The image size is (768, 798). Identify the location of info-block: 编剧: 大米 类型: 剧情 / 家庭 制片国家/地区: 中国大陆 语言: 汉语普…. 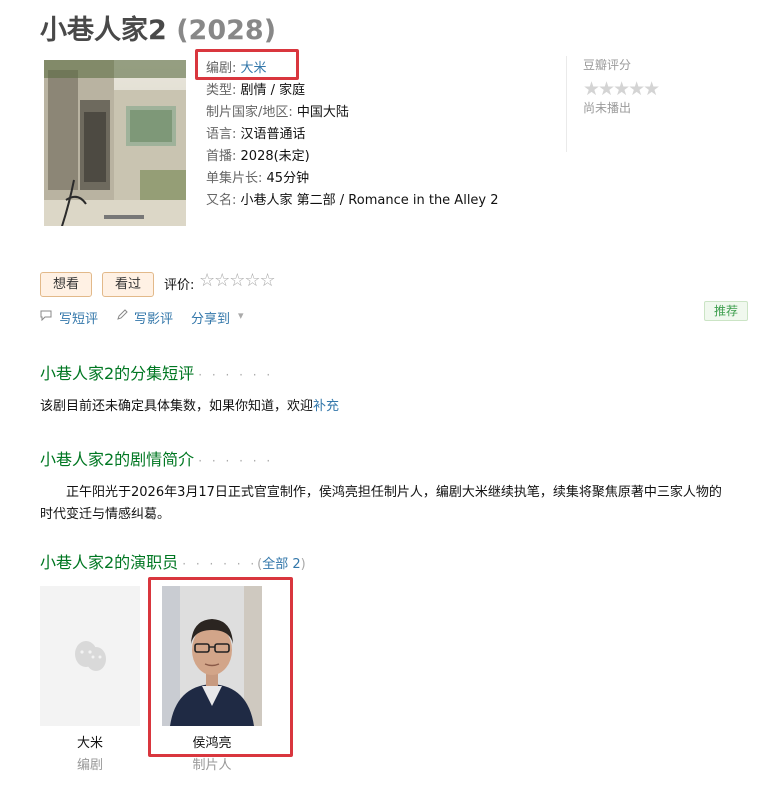
(352, 135).